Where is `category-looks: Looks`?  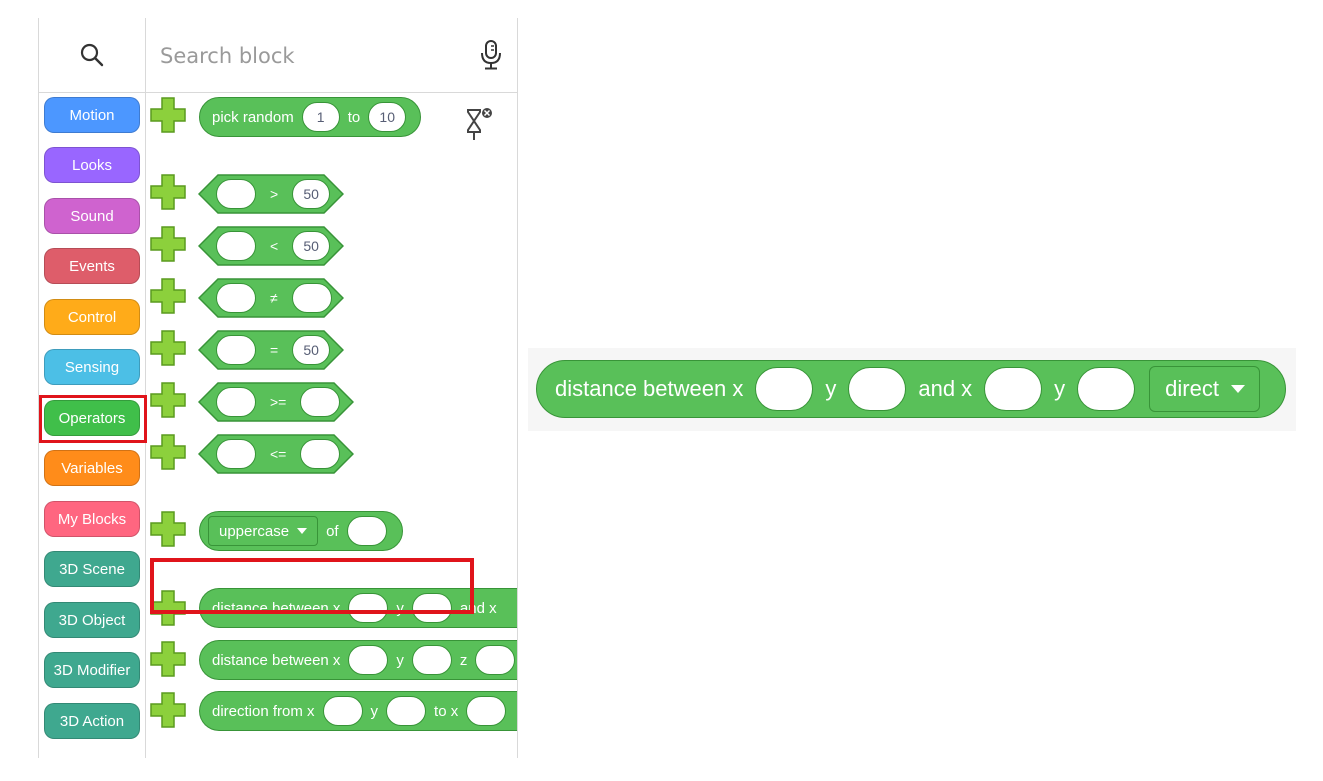
category-looks: Looks is located at coordinates (92, 165).